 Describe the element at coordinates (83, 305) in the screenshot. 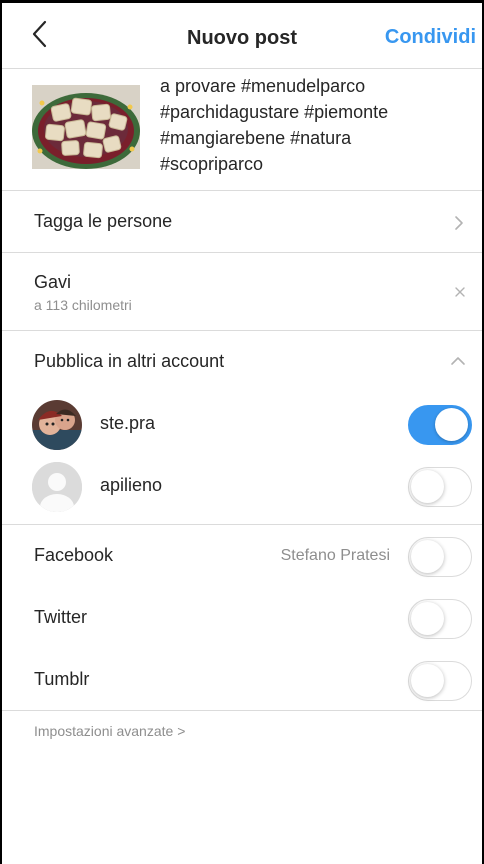

I see `location-distance: a 113 chilometri` at that location.